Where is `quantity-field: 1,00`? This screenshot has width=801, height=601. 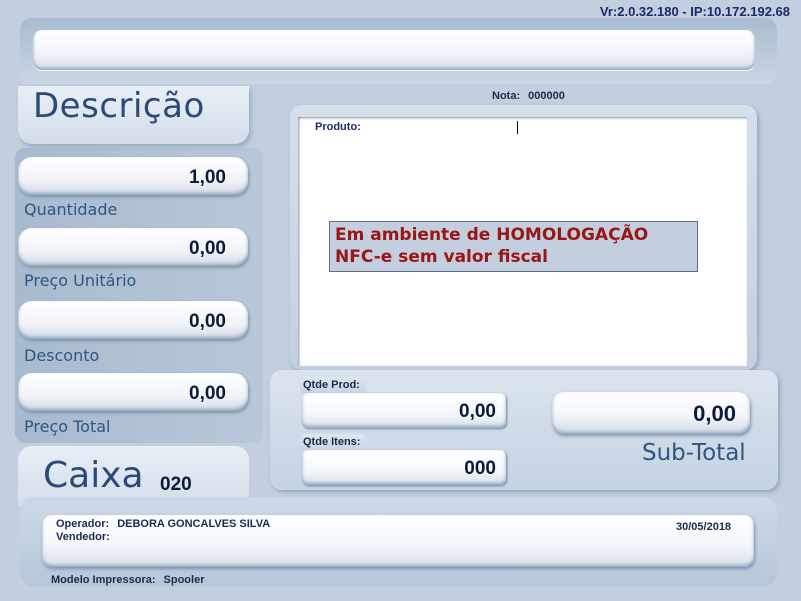 quantity-field: 1,00 is located at coordinates (133, 176).